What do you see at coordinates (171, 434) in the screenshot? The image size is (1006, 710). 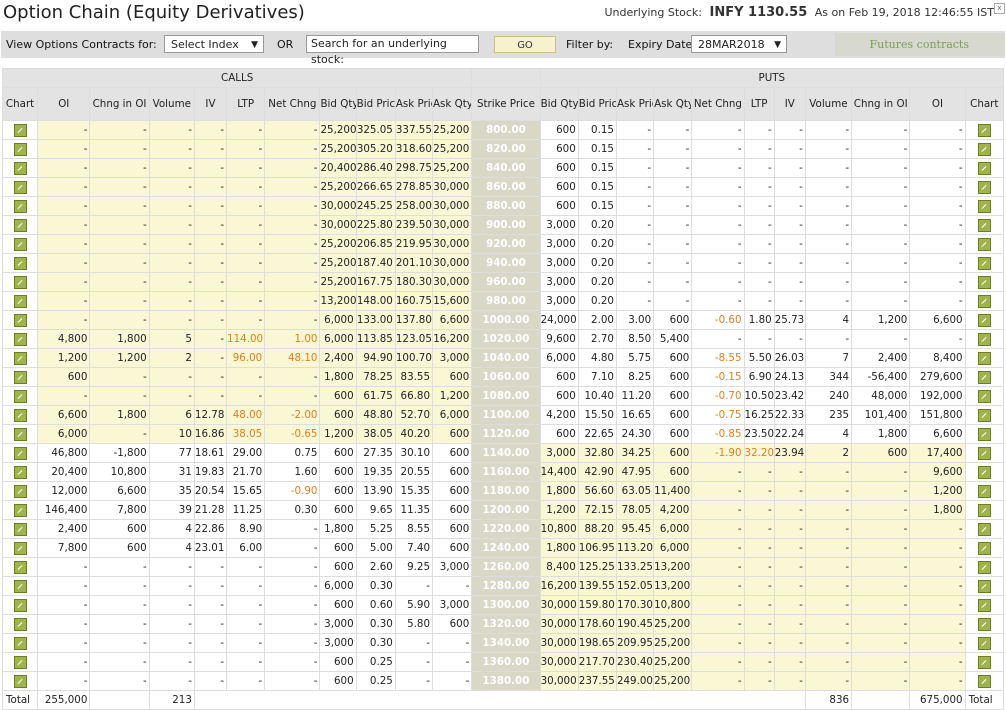 I see `calls-volume-cell: 10` at bounding box center [171, 434].